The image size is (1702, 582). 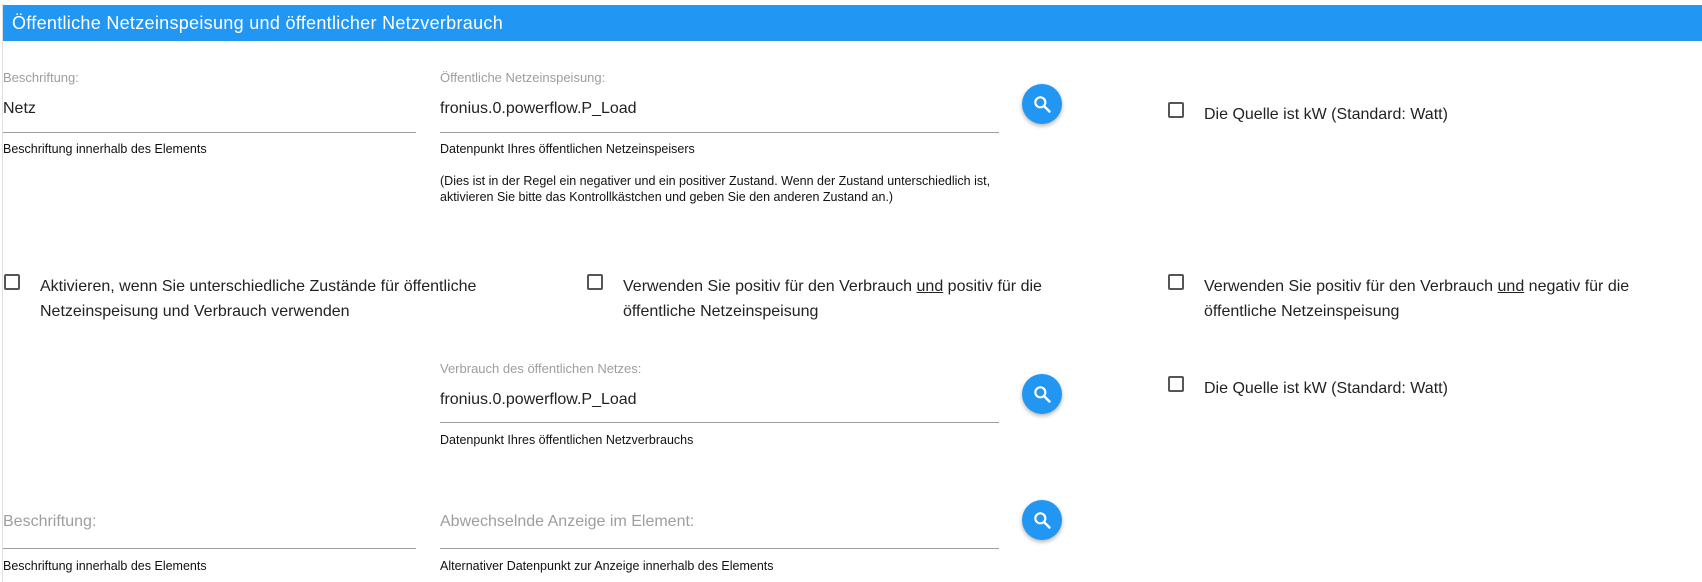 I want to click on alternate-underline, so click(x=719, y=548).